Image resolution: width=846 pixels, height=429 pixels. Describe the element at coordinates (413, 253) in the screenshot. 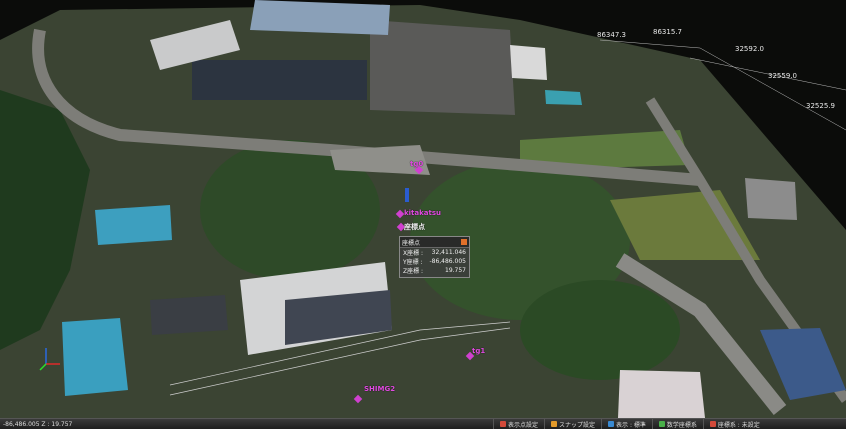

I see `info-row-label: X座標 :` at that location.